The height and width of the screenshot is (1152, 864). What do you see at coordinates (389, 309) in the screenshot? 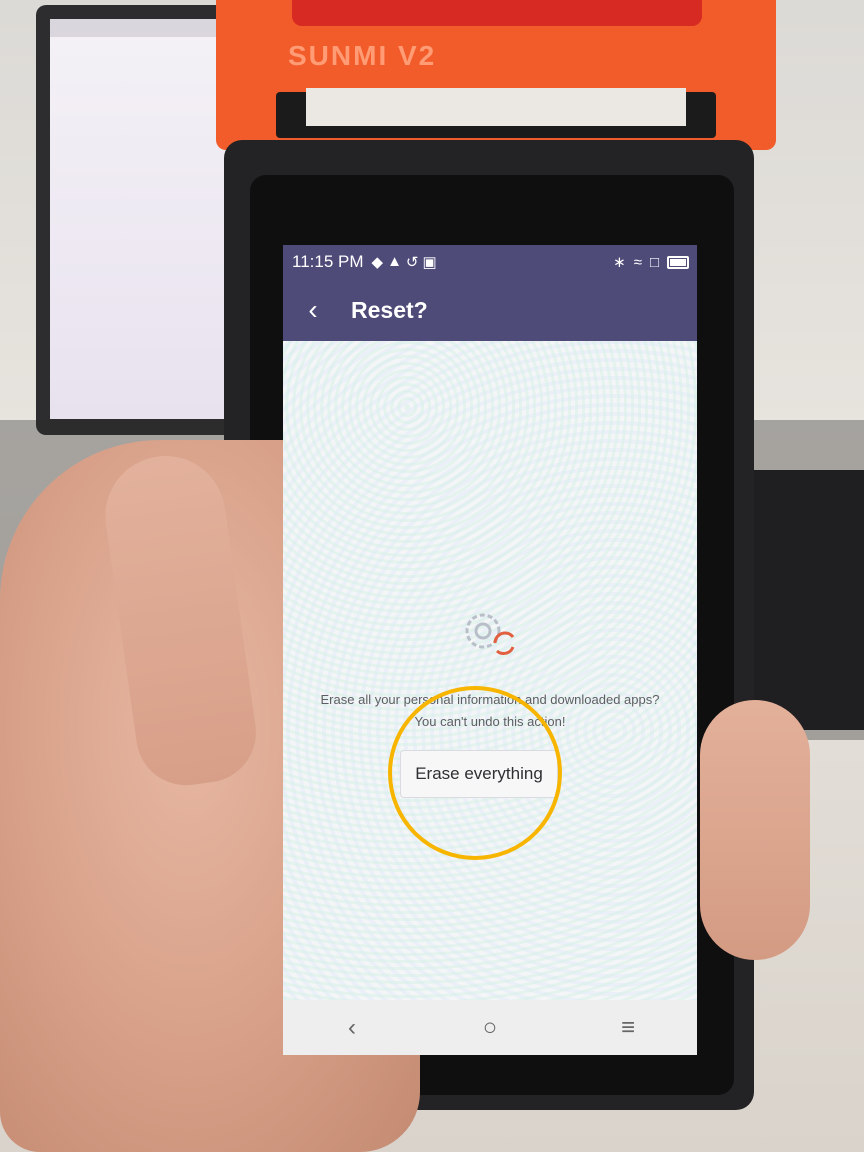
I see `page-title: Reset?` at bounding box center [389, 309].